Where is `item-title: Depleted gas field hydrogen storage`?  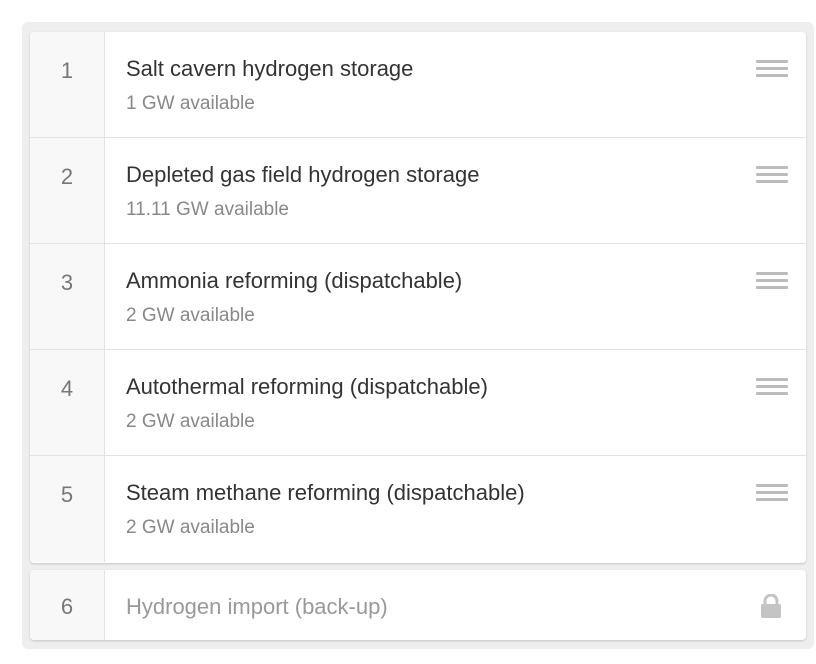
item-title: Depleted gas field hydrogen storage is located at coordinates (303, 174).